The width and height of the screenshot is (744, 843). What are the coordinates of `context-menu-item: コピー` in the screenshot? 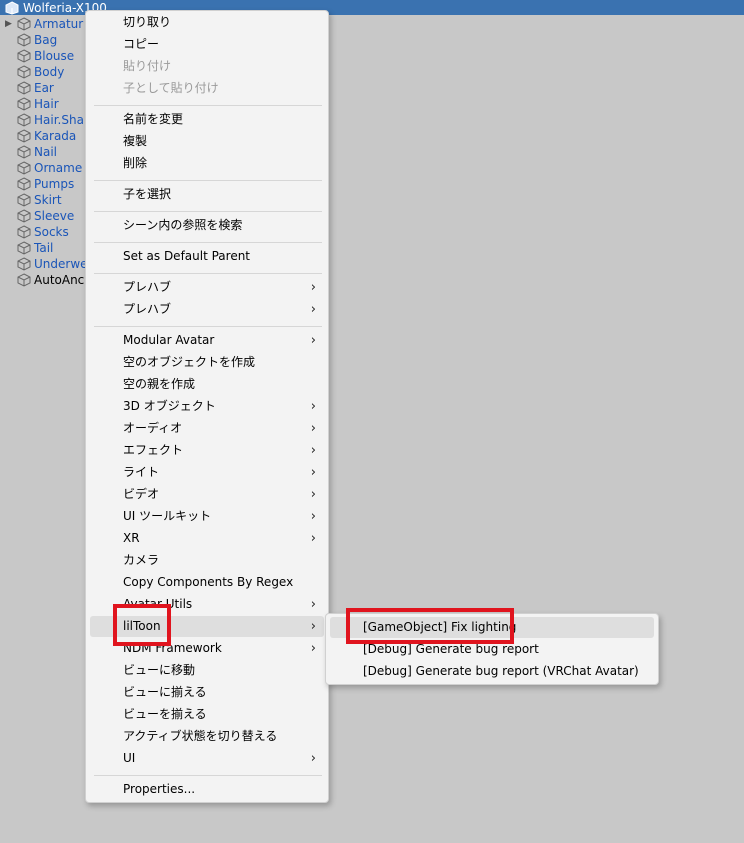 It's located at (207, 44).